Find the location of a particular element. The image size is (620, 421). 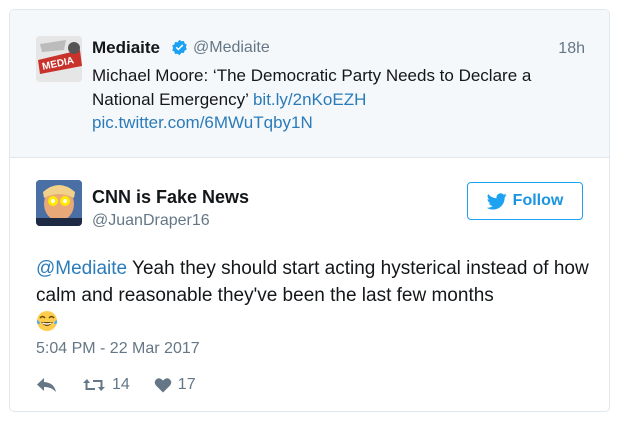

verified-badge-icon is located at coordinates (179, 47).